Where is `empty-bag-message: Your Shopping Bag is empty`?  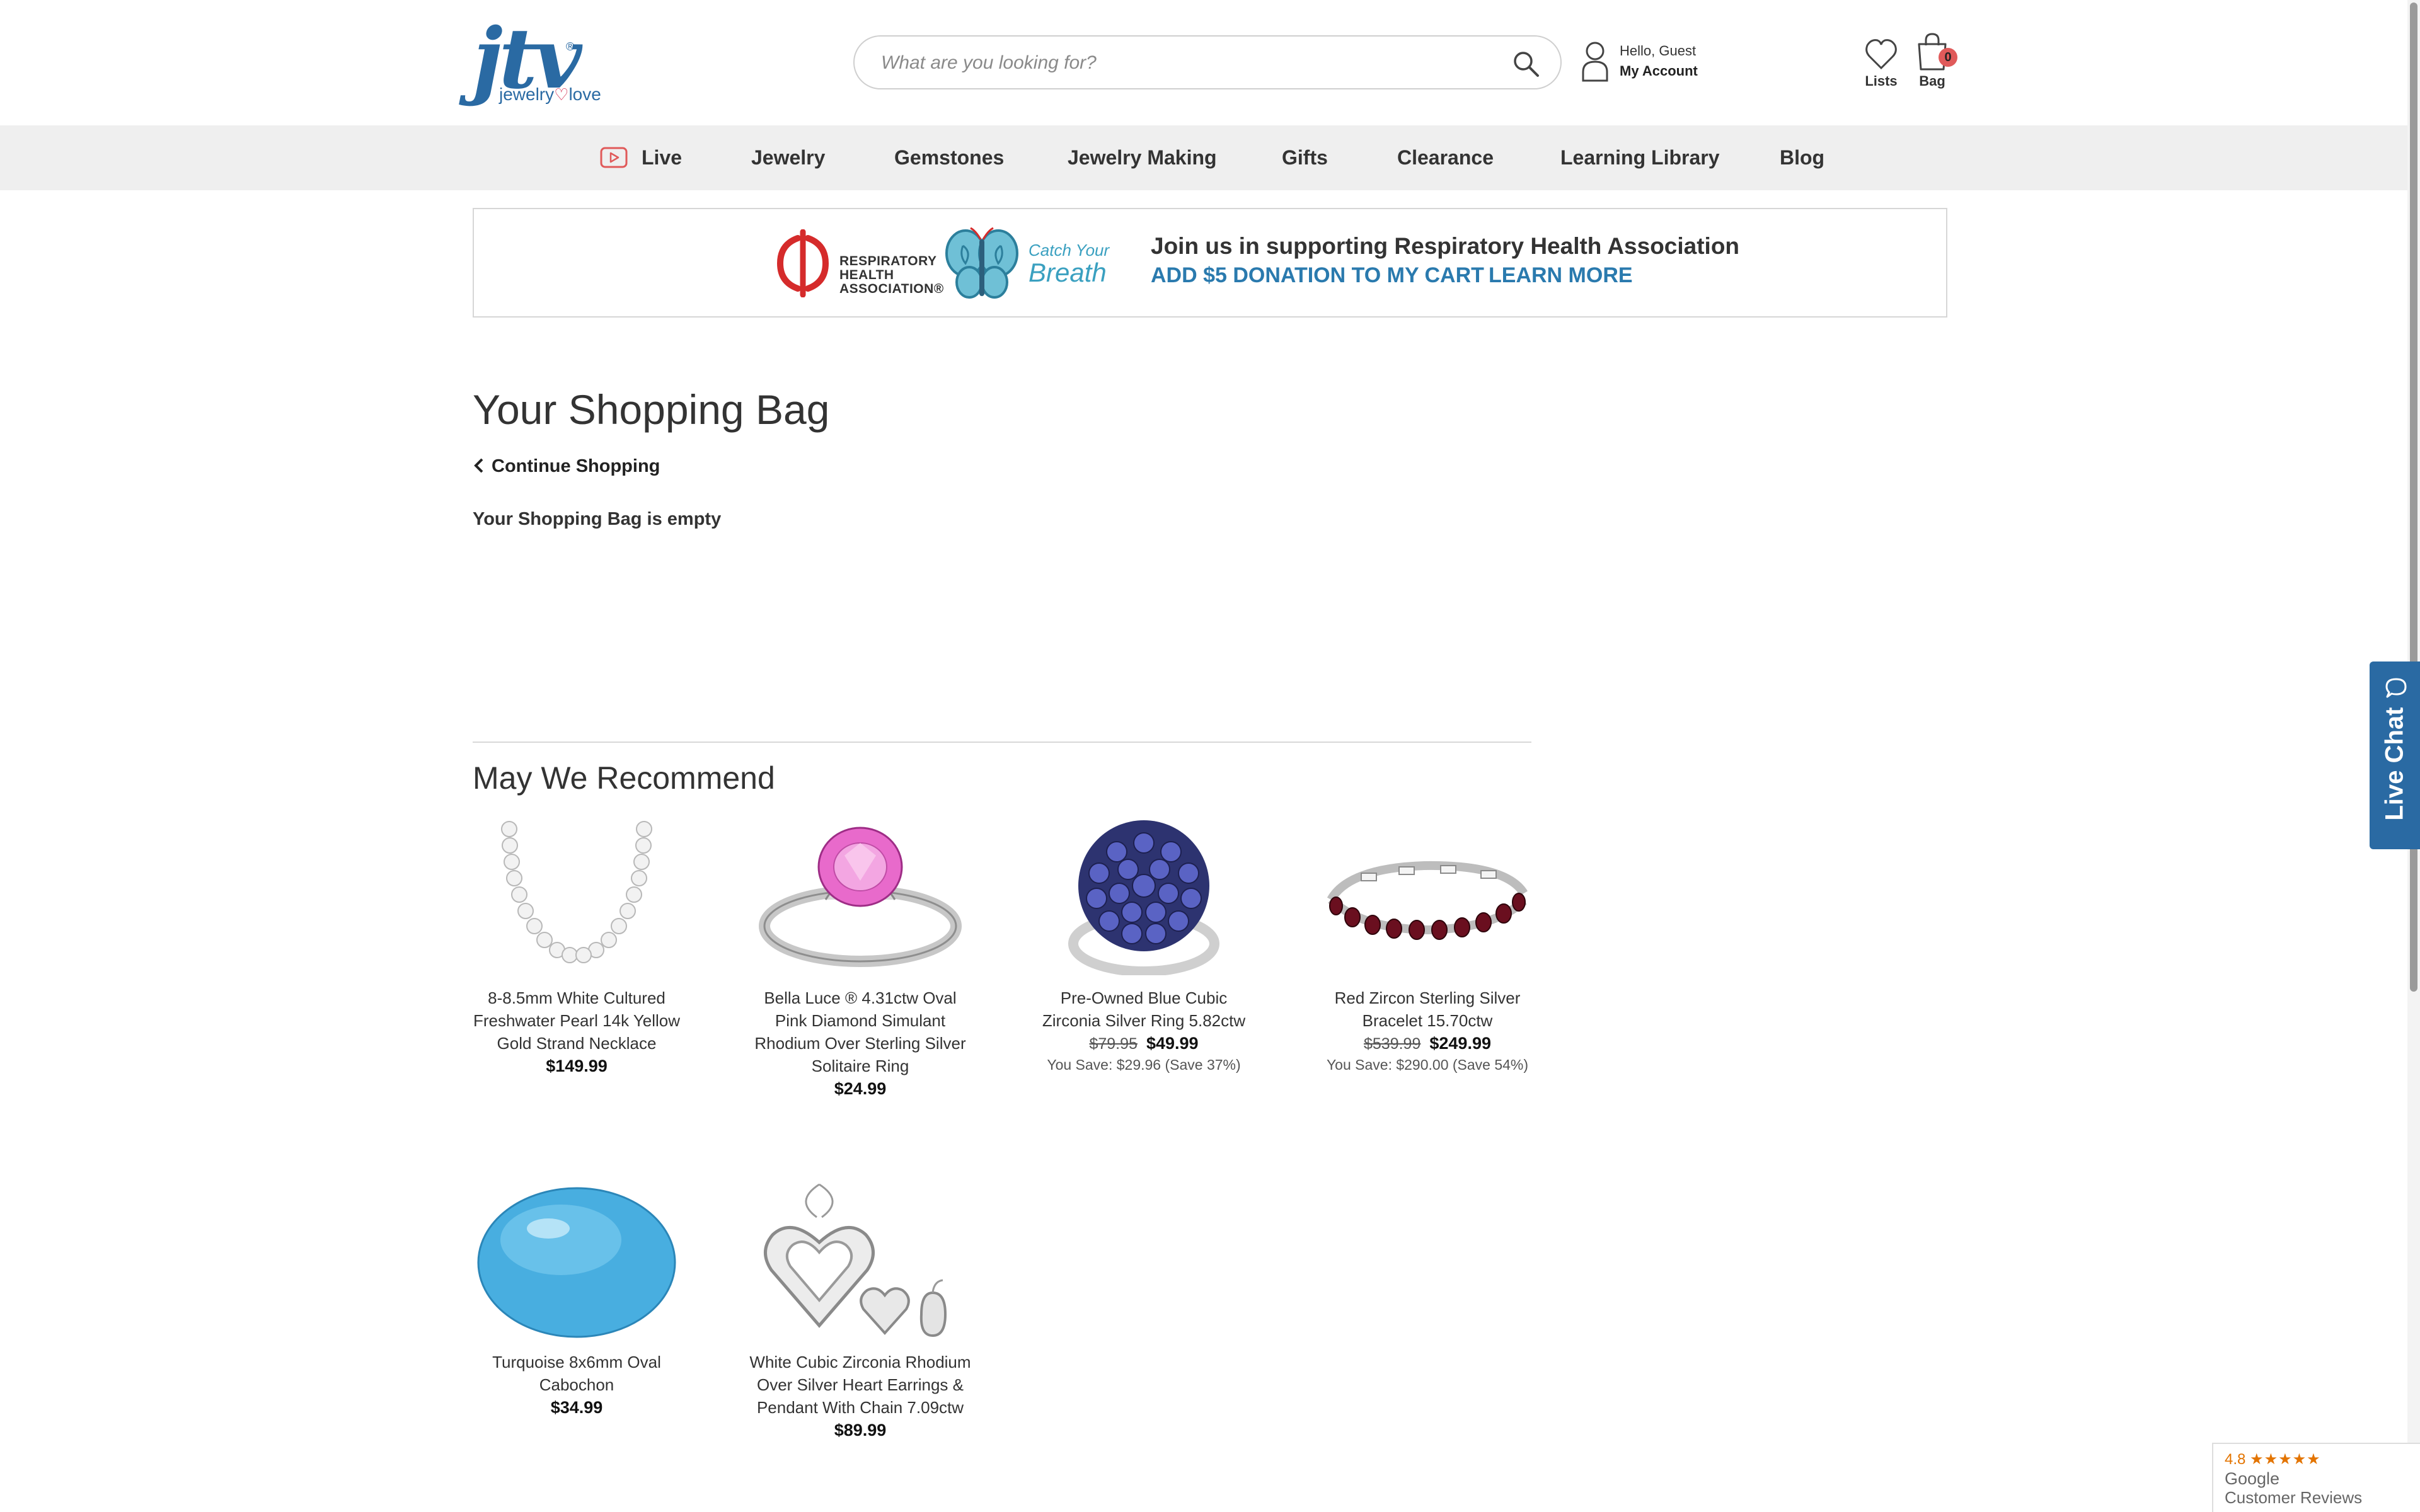
empty-bag-message: Your Shopping Bag is empty is located at coordinates (598, 519).